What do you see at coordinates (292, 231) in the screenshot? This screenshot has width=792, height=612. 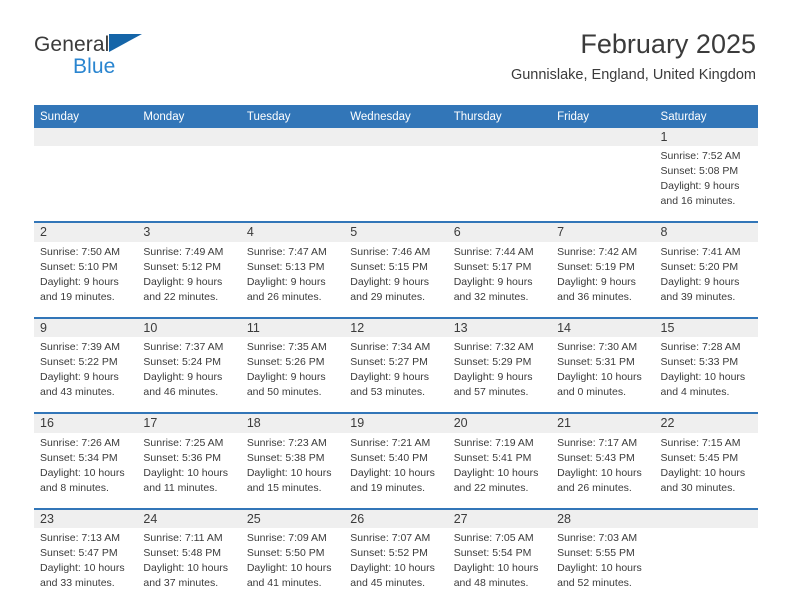 I see `date-number: 4` at bounding box center [292, 231].